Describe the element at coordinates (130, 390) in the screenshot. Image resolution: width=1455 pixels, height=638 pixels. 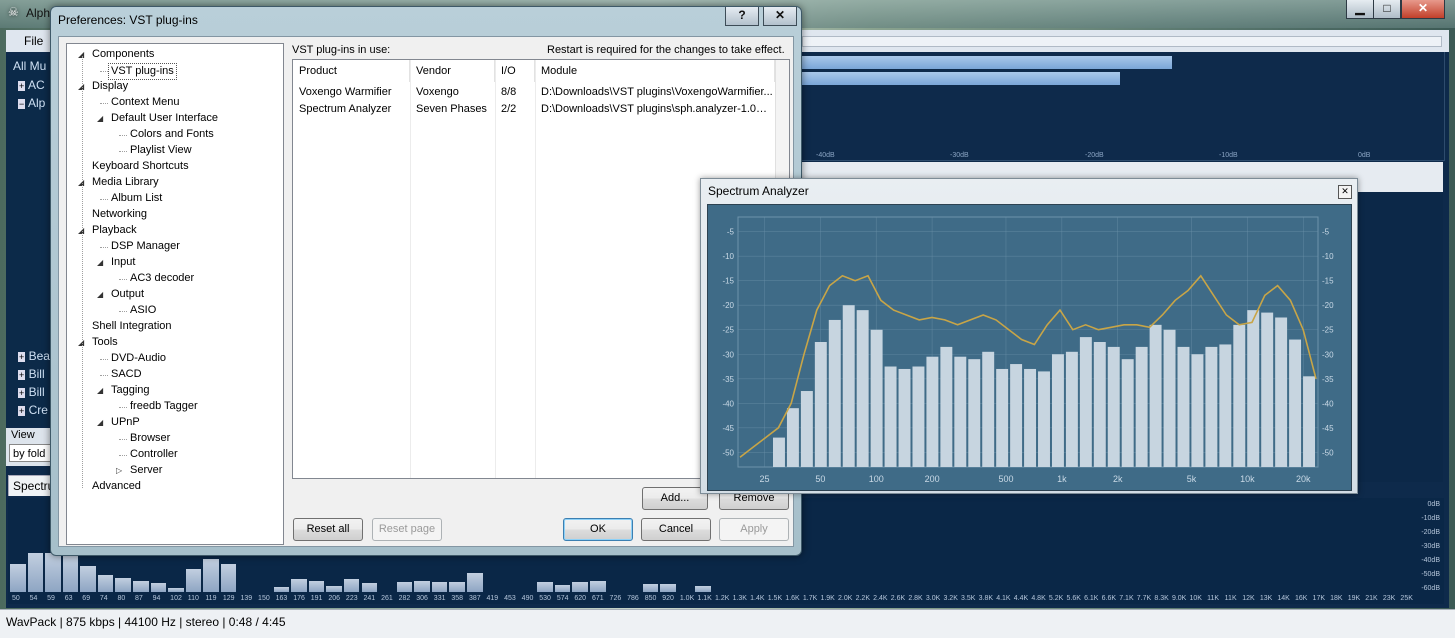
I see `tree-item-tagging: Tagging` at that location.